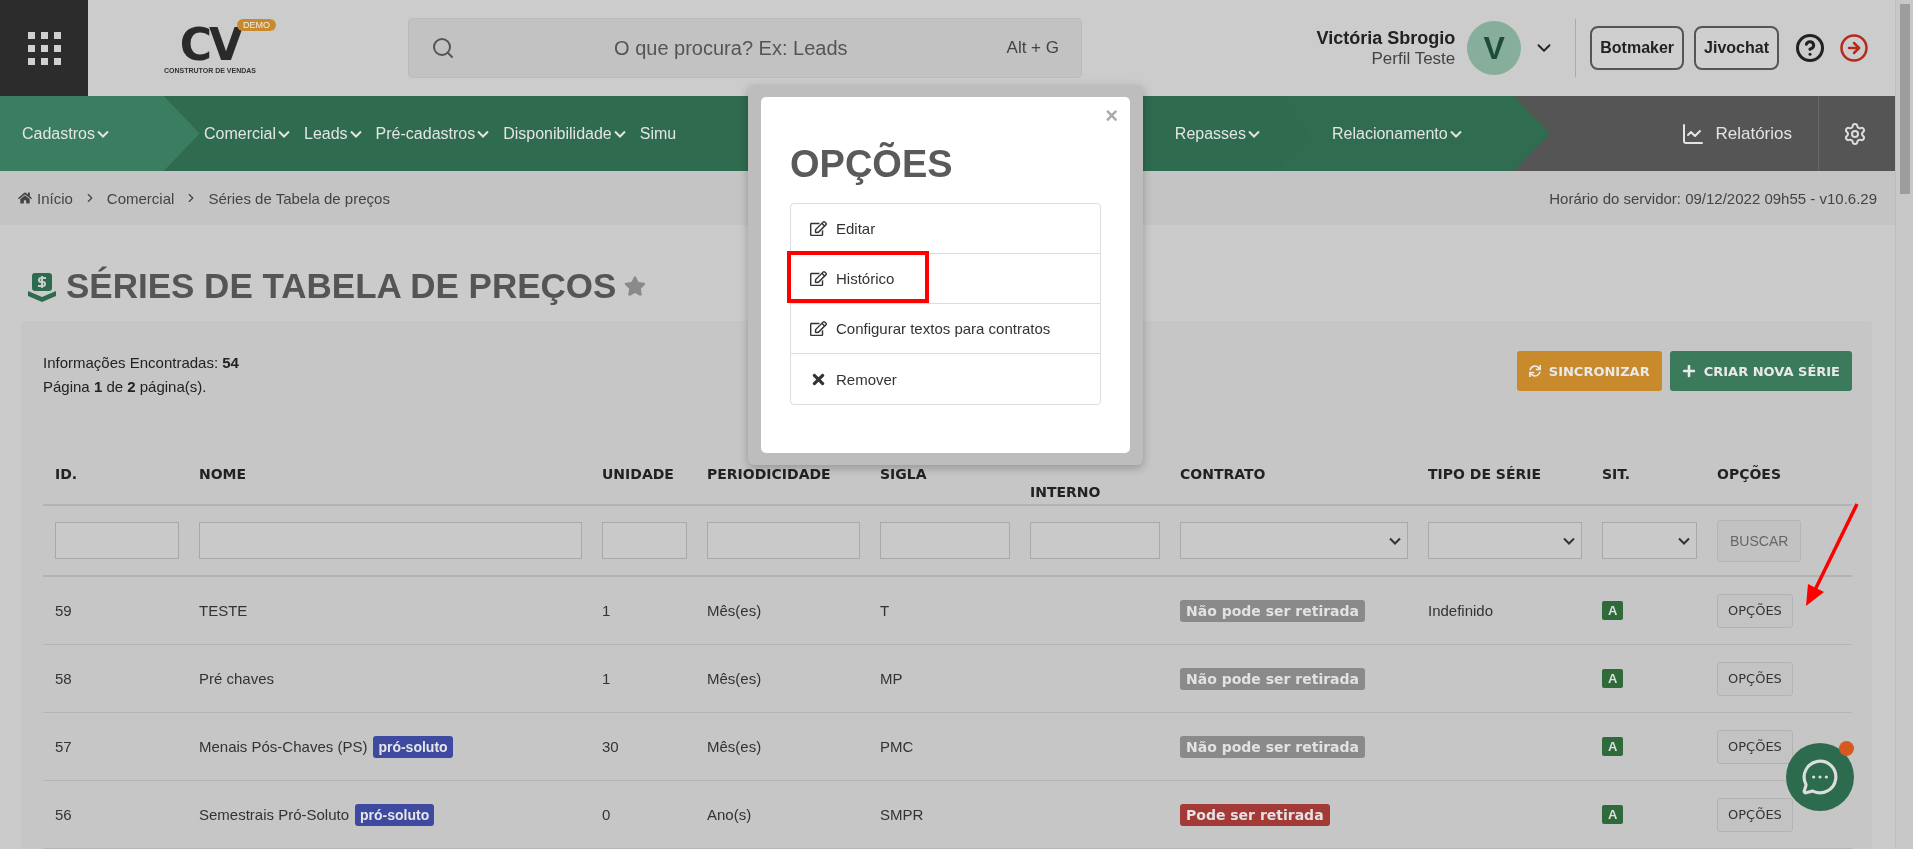 The image size is (1913, 849). I want to click on table-cell: 56, so click(63, 814).